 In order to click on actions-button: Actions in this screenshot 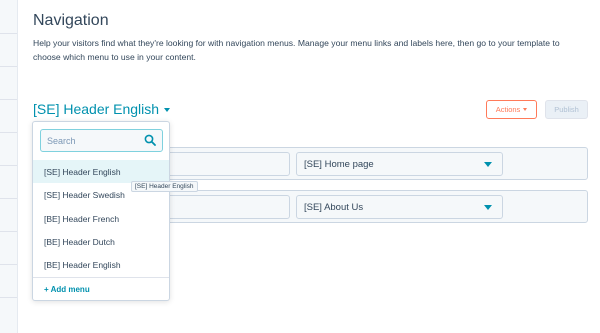, I will do `click(511, 109)`.